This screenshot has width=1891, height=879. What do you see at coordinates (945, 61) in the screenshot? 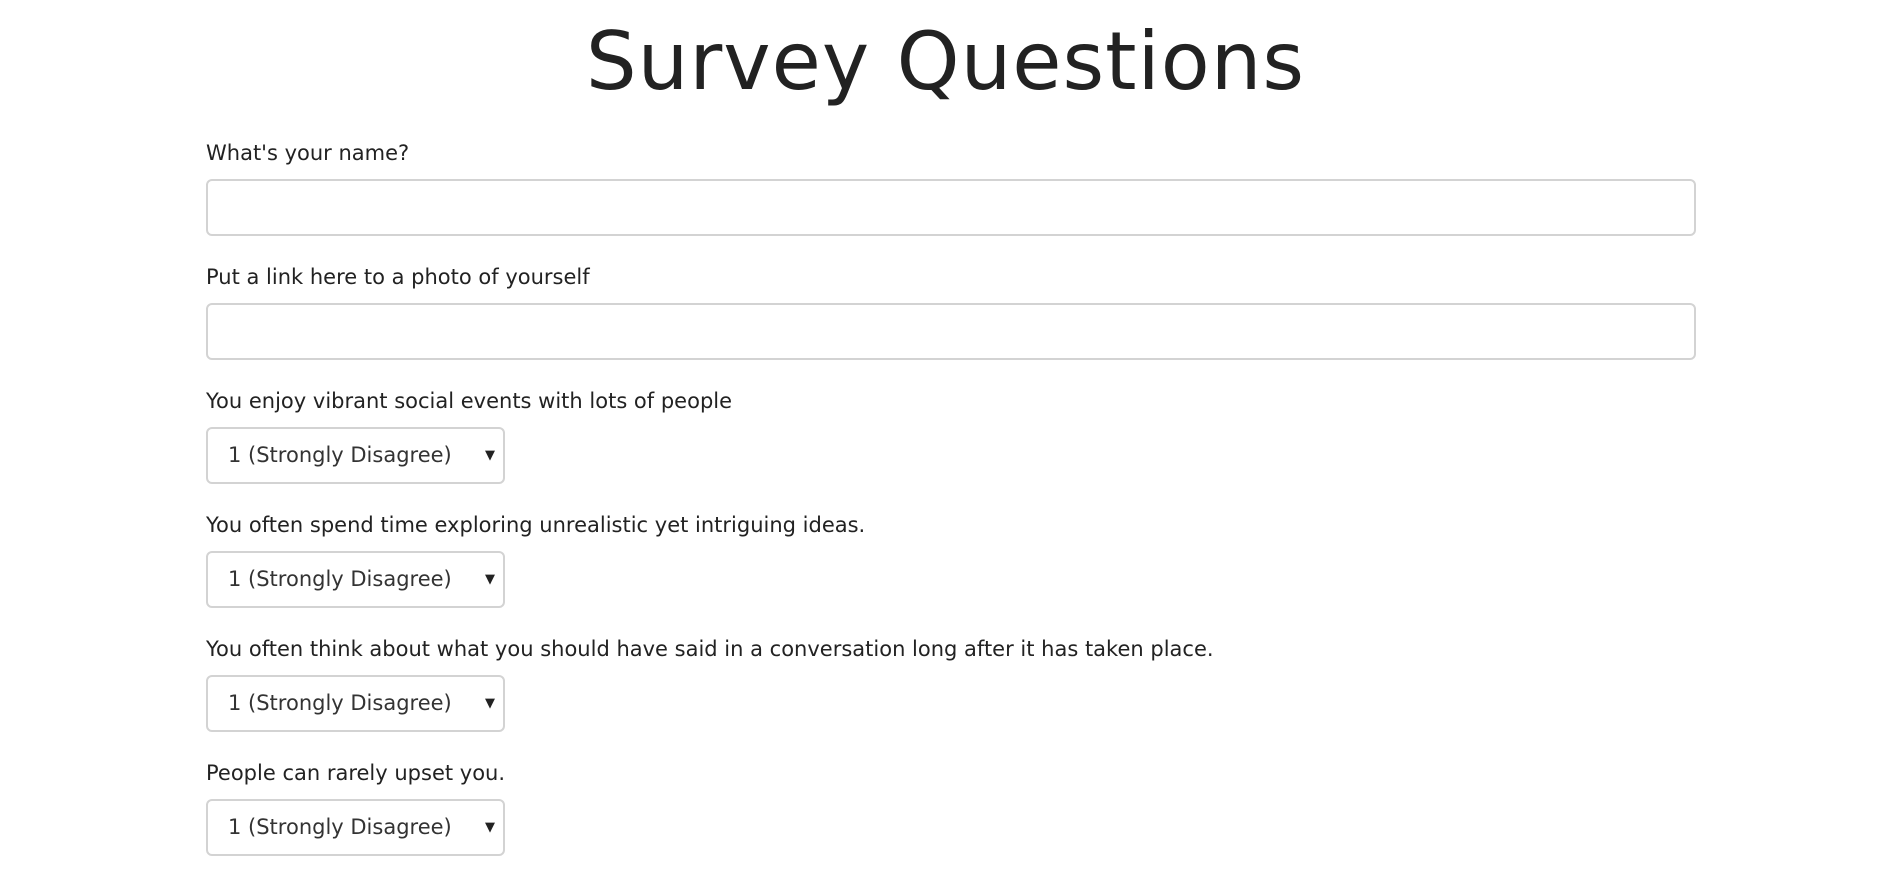
I see `page-title: Survey Questions` at bounding box center [945, 61].